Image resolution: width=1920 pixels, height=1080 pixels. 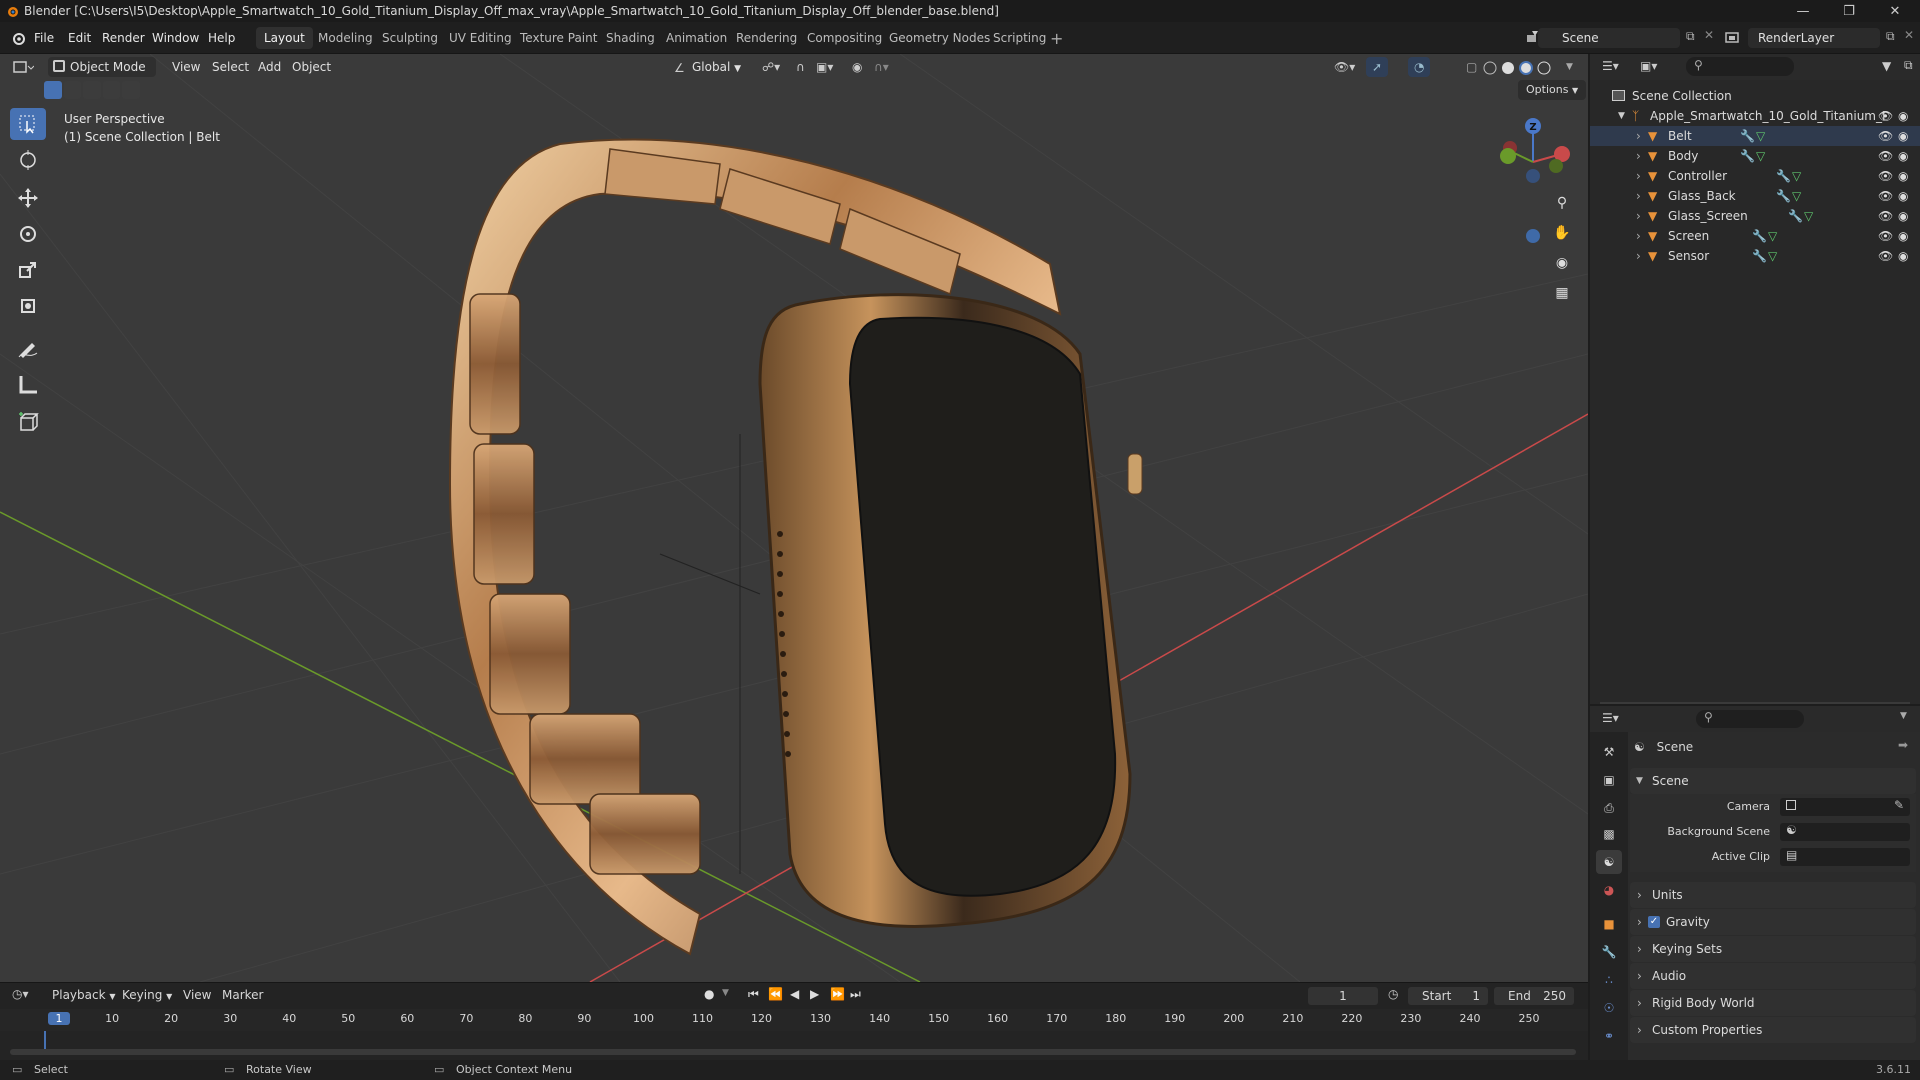 What do you see at coordinates (1803, 11) in the screenshot?
I see `minimize-button: —` at bounding box center [1803, 11].